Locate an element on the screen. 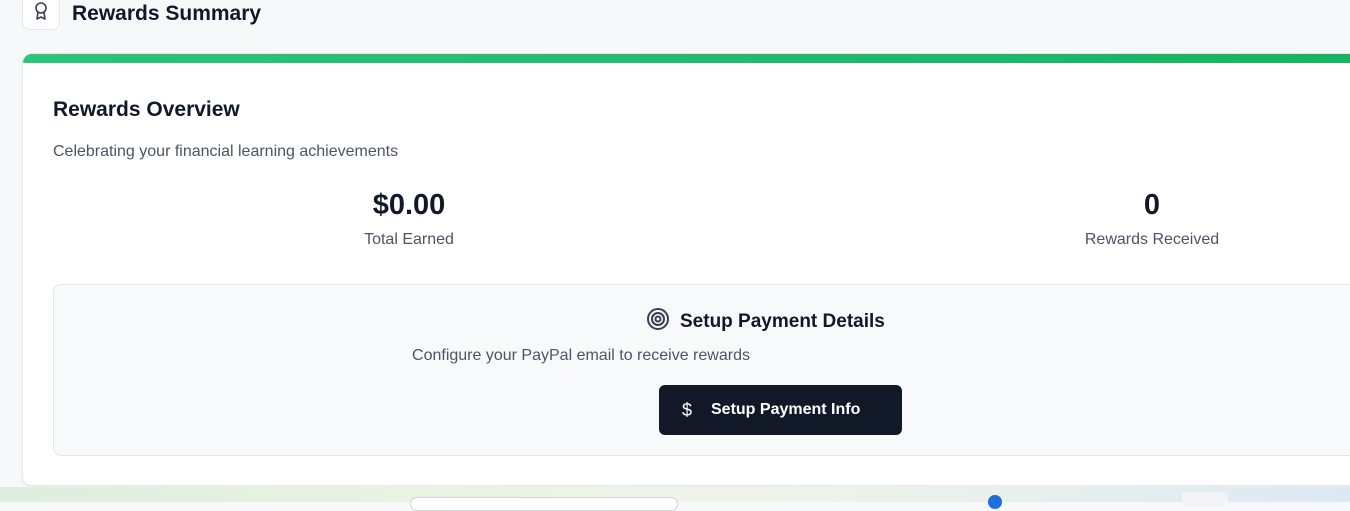 The height and width of the screenshot is (511, 1350). taskbar-search is located at coordinates (544, 504).